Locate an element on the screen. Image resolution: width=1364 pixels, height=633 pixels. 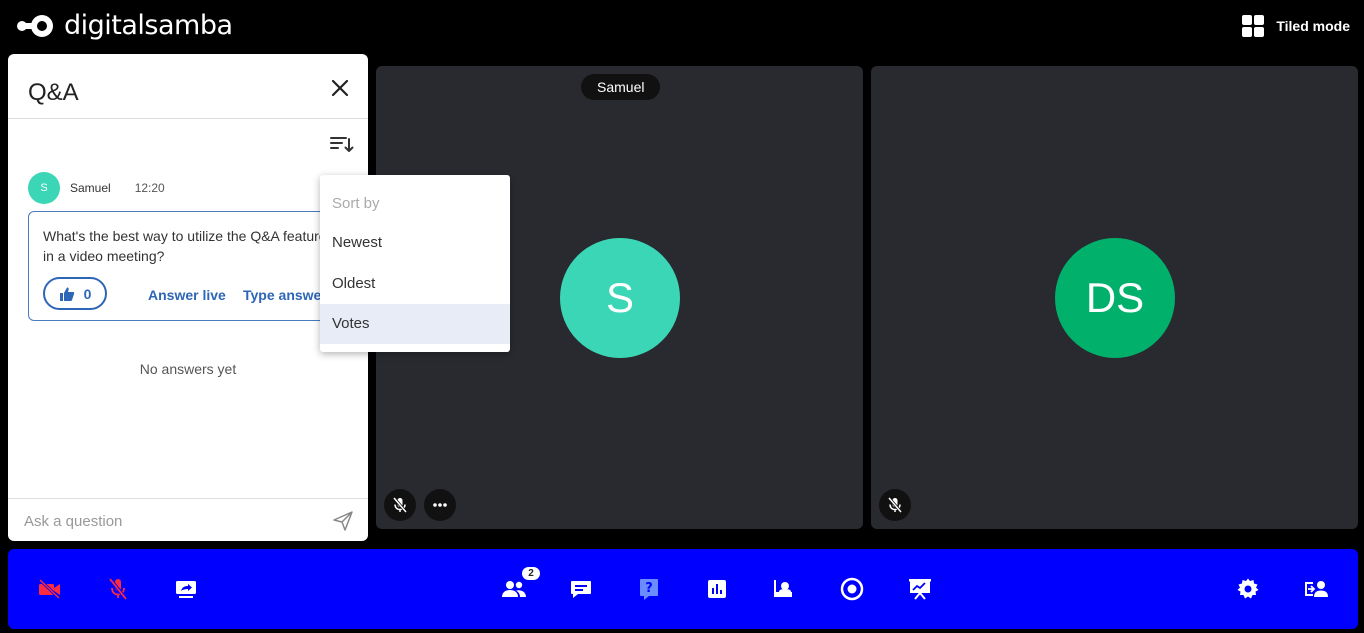
question-time: 12:20 is located at coordinates (149, 188).